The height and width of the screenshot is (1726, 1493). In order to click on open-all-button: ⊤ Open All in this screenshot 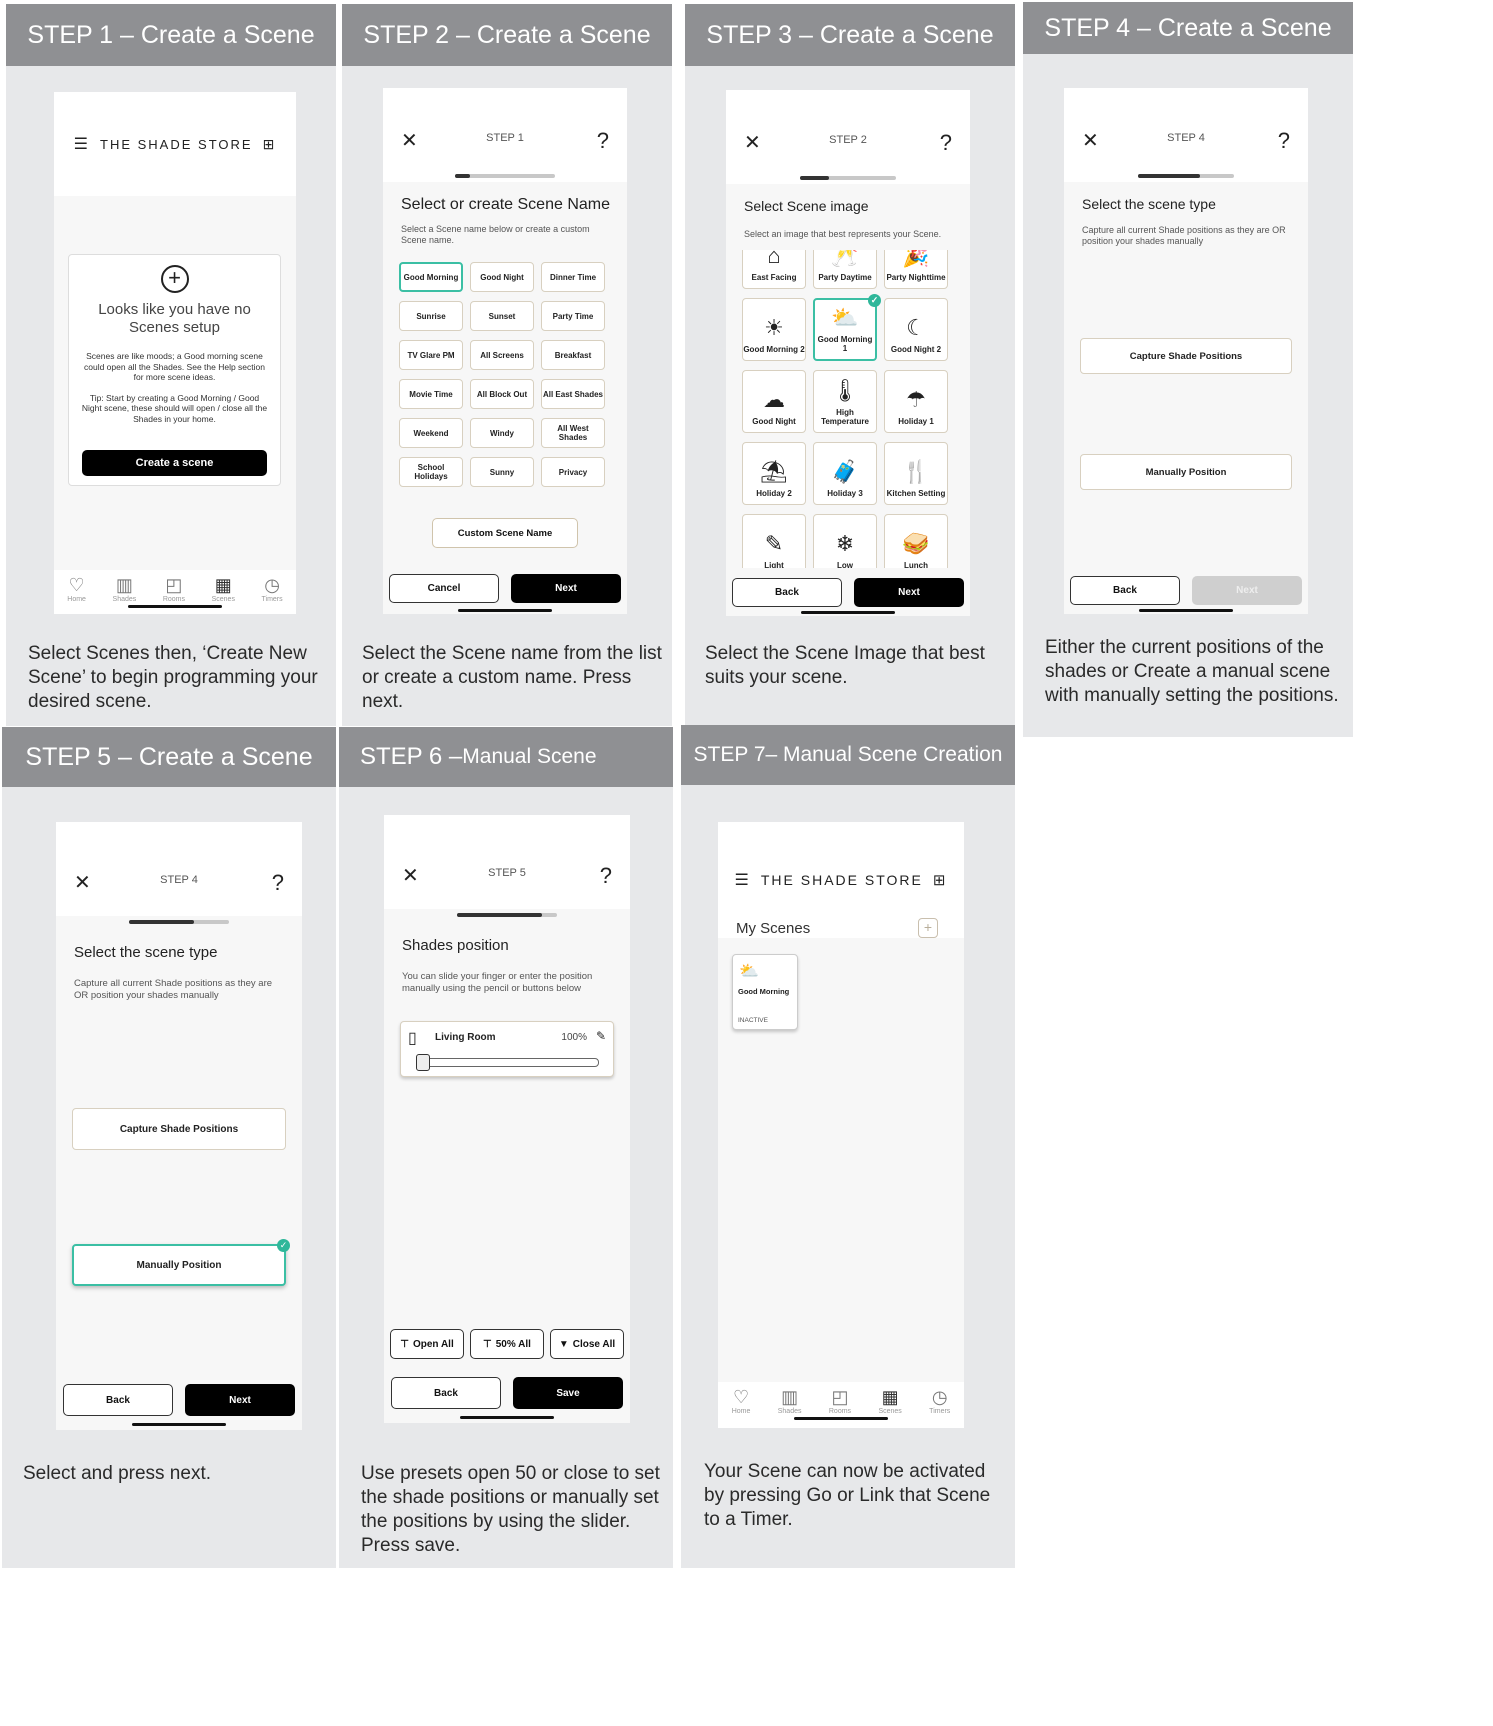, I will do `click(427, 1344)`.